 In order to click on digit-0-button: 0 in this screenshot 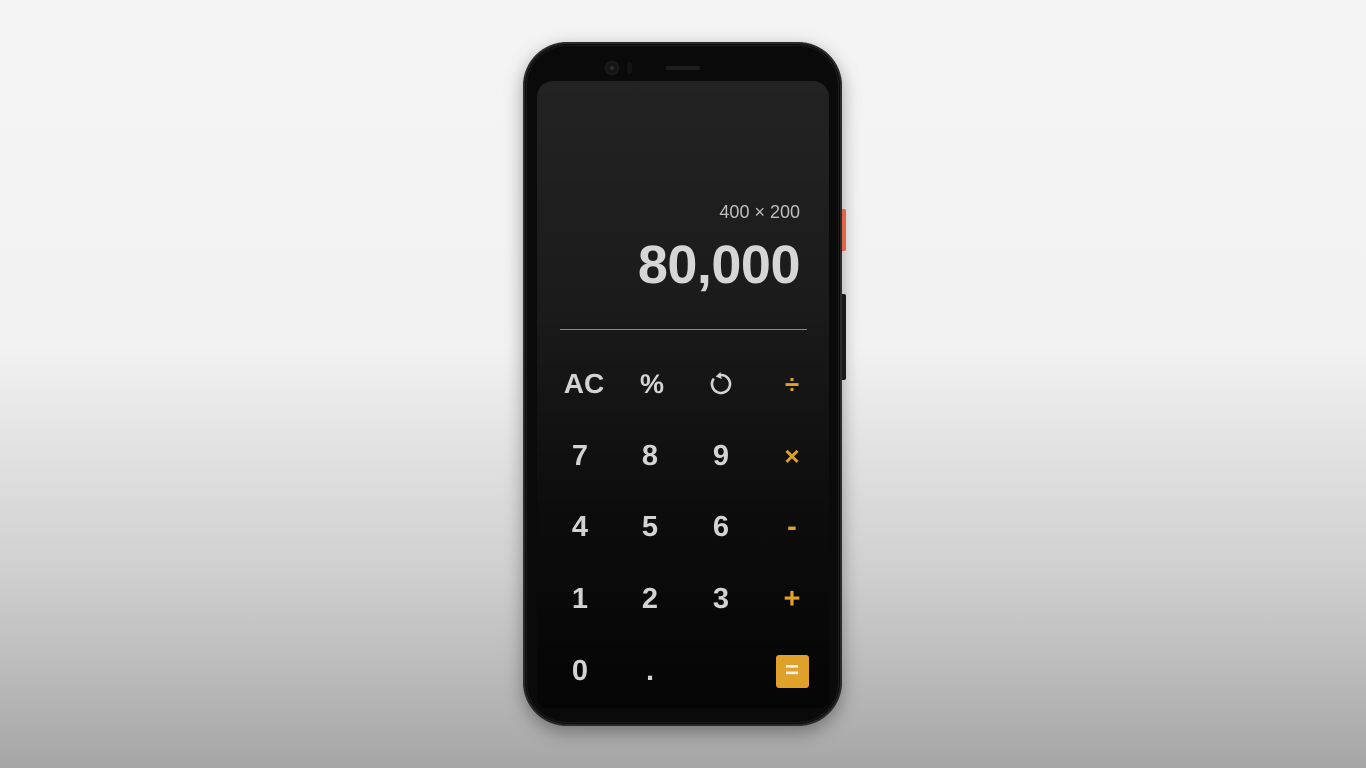, I will do `click(580, 671)`.